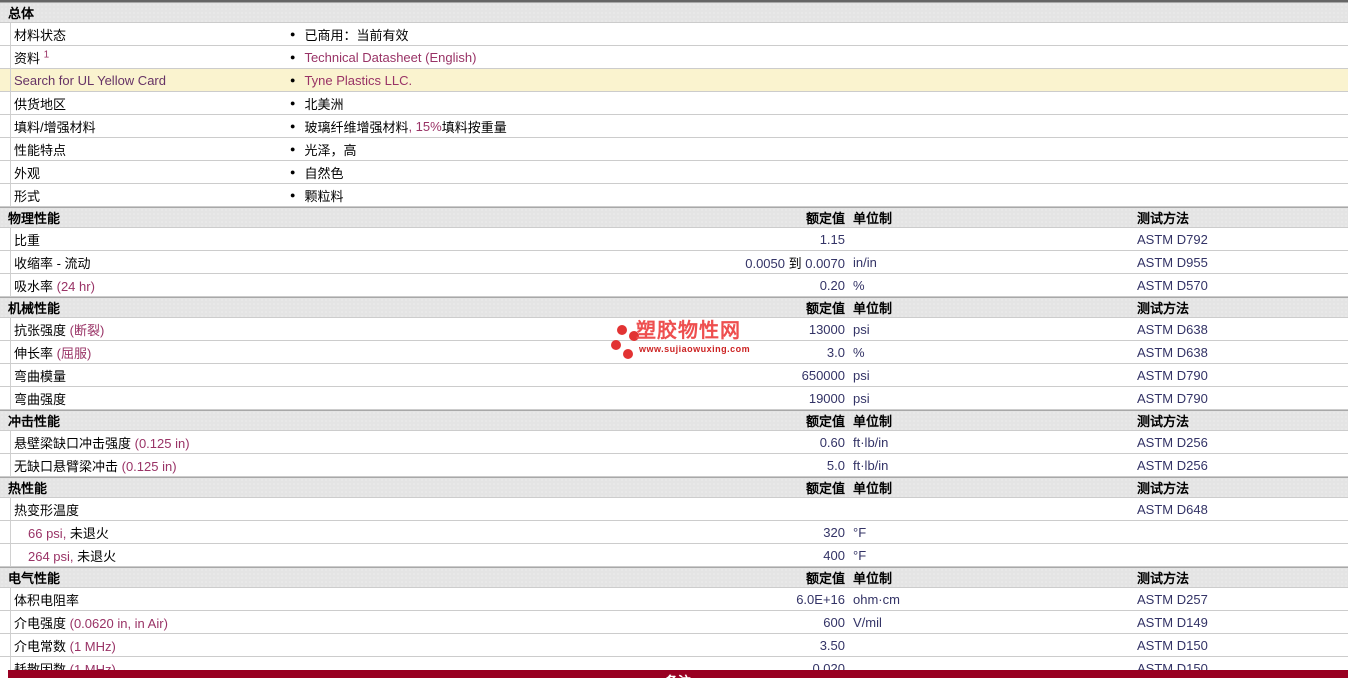 This screenshot has width=1348, height=678. Describe the element at coordinates (767, 532) in the screenshot. I see `property-value: 320` at that location.